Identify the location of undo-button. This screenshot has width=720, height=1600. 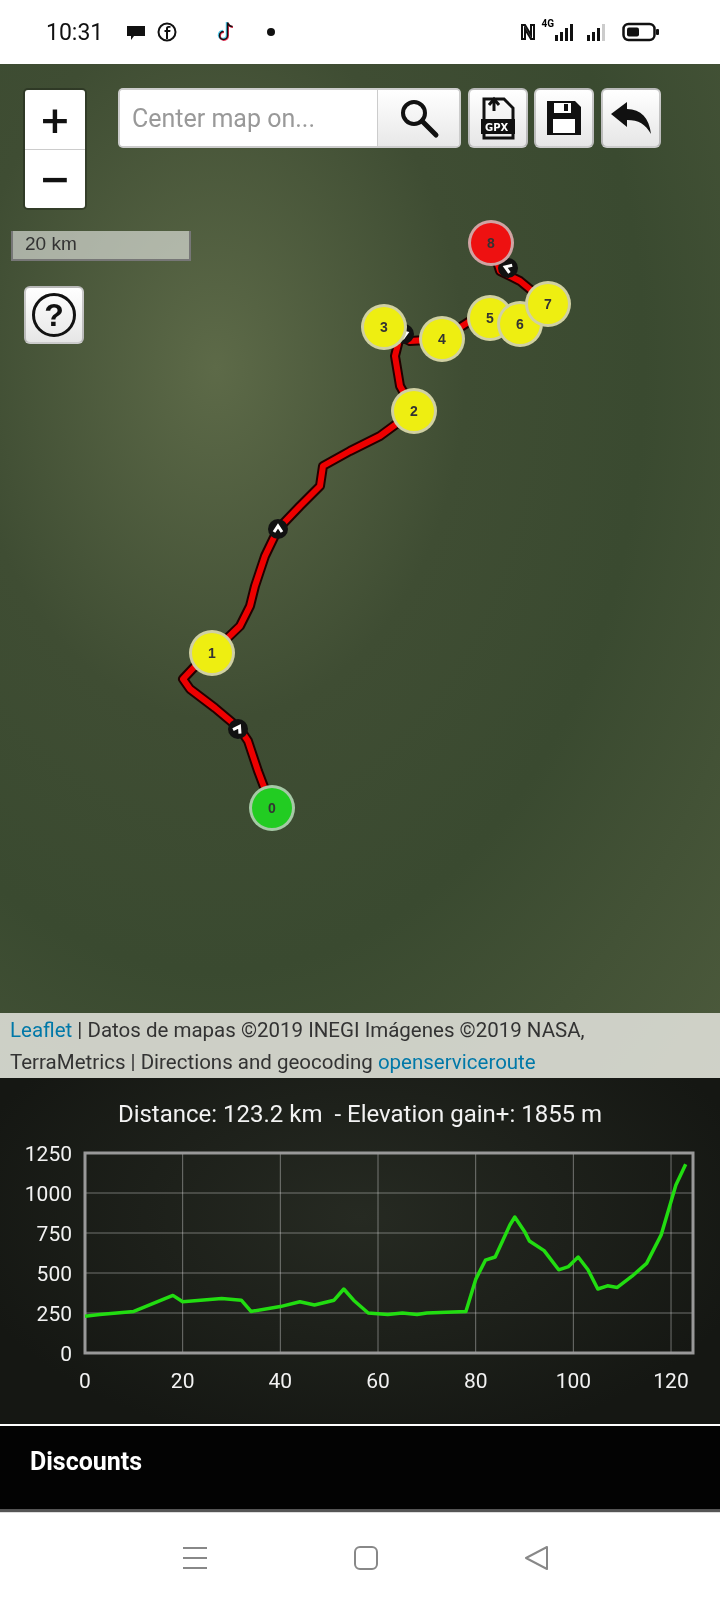
(631, 118).